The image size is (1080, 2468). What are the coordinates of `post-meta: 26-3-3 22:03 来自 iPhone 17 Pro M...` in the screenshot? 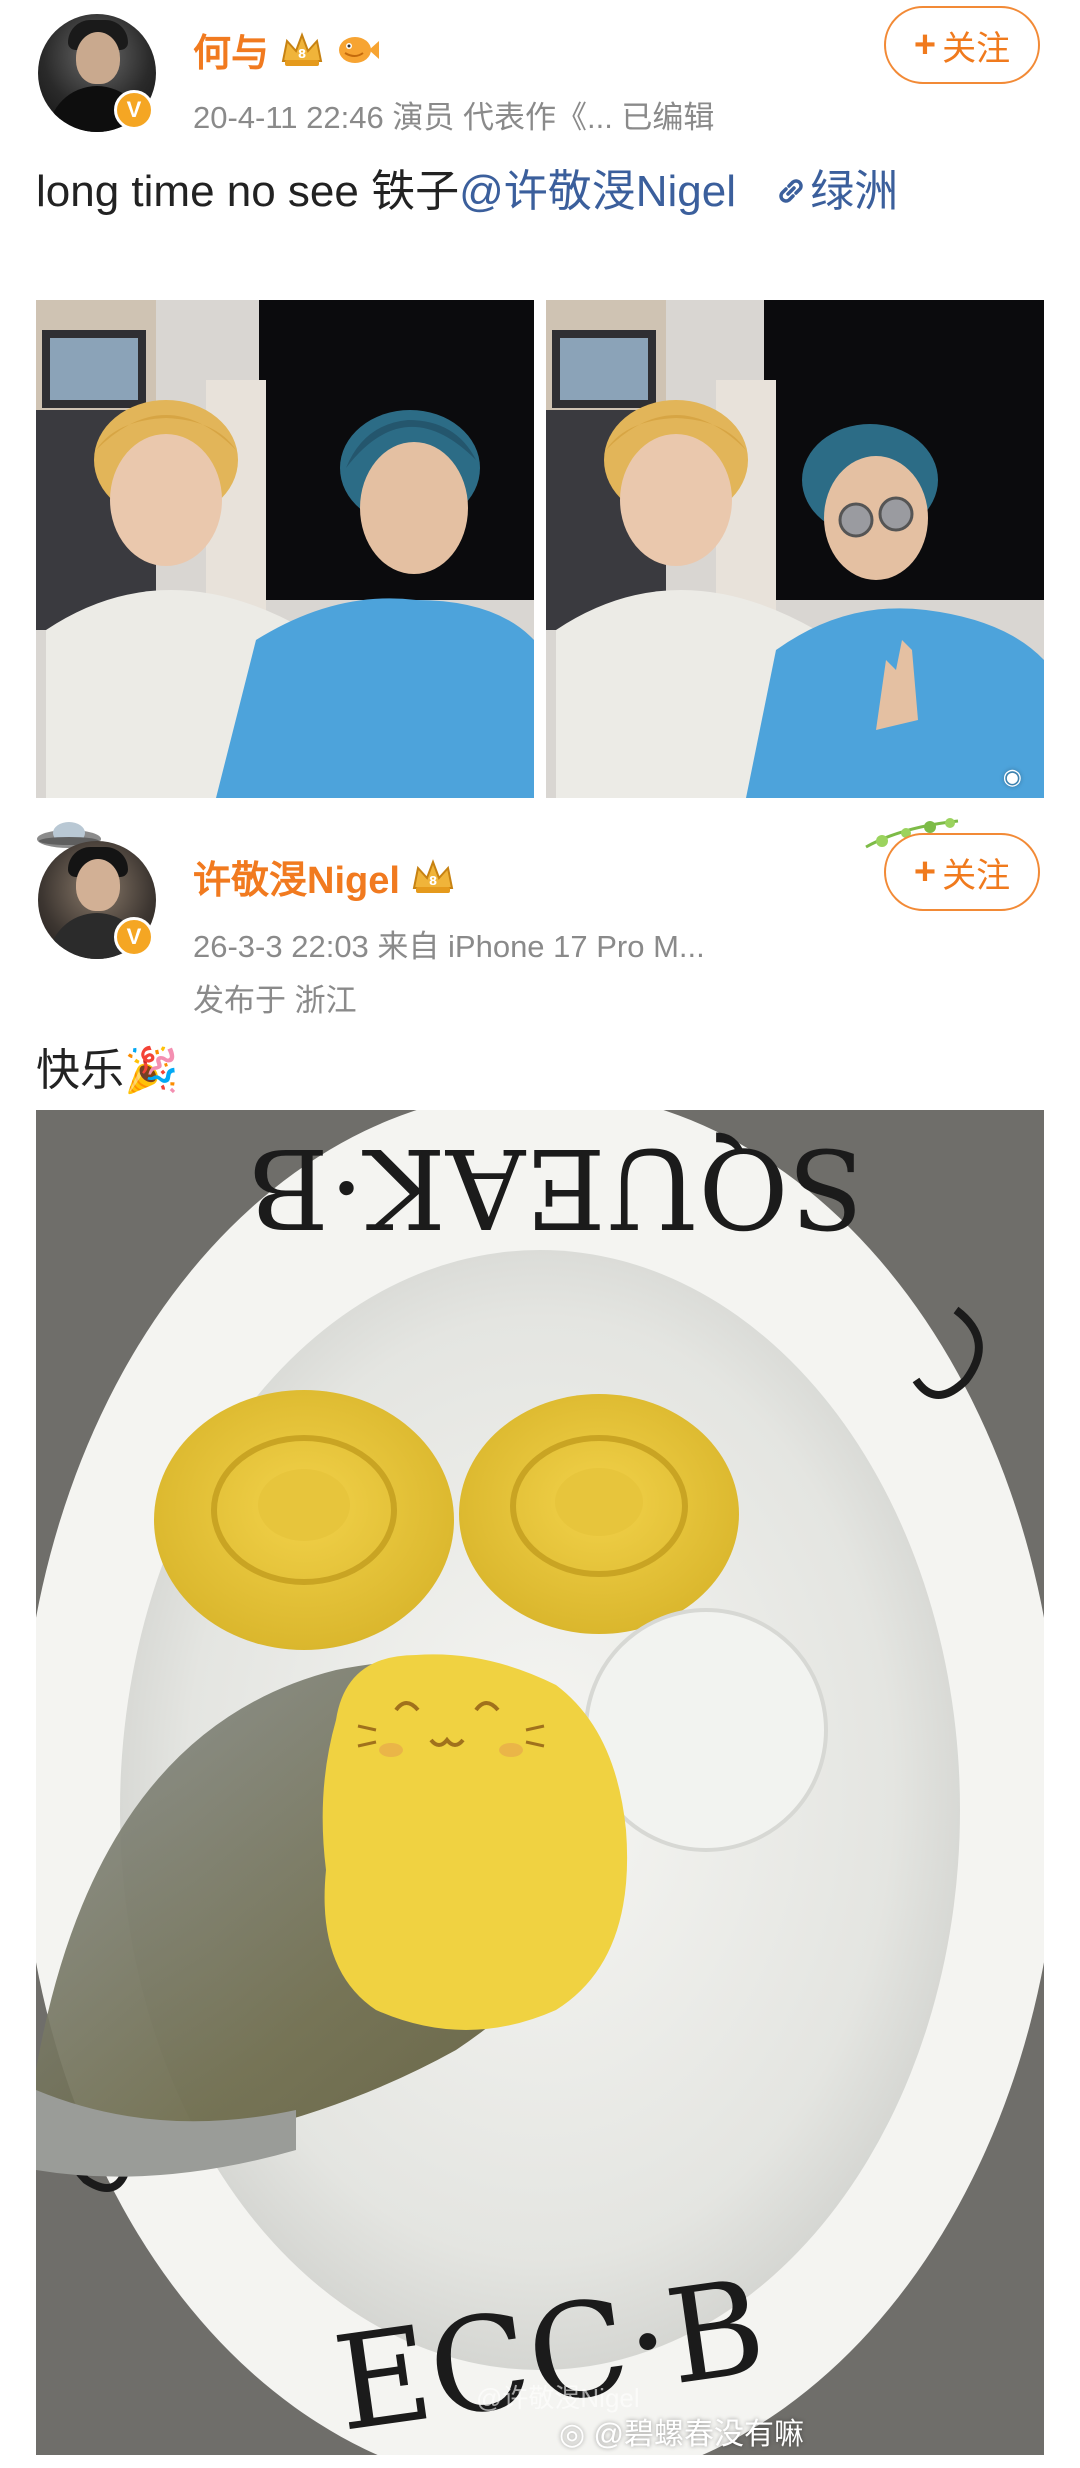 It's located at (449, 946).